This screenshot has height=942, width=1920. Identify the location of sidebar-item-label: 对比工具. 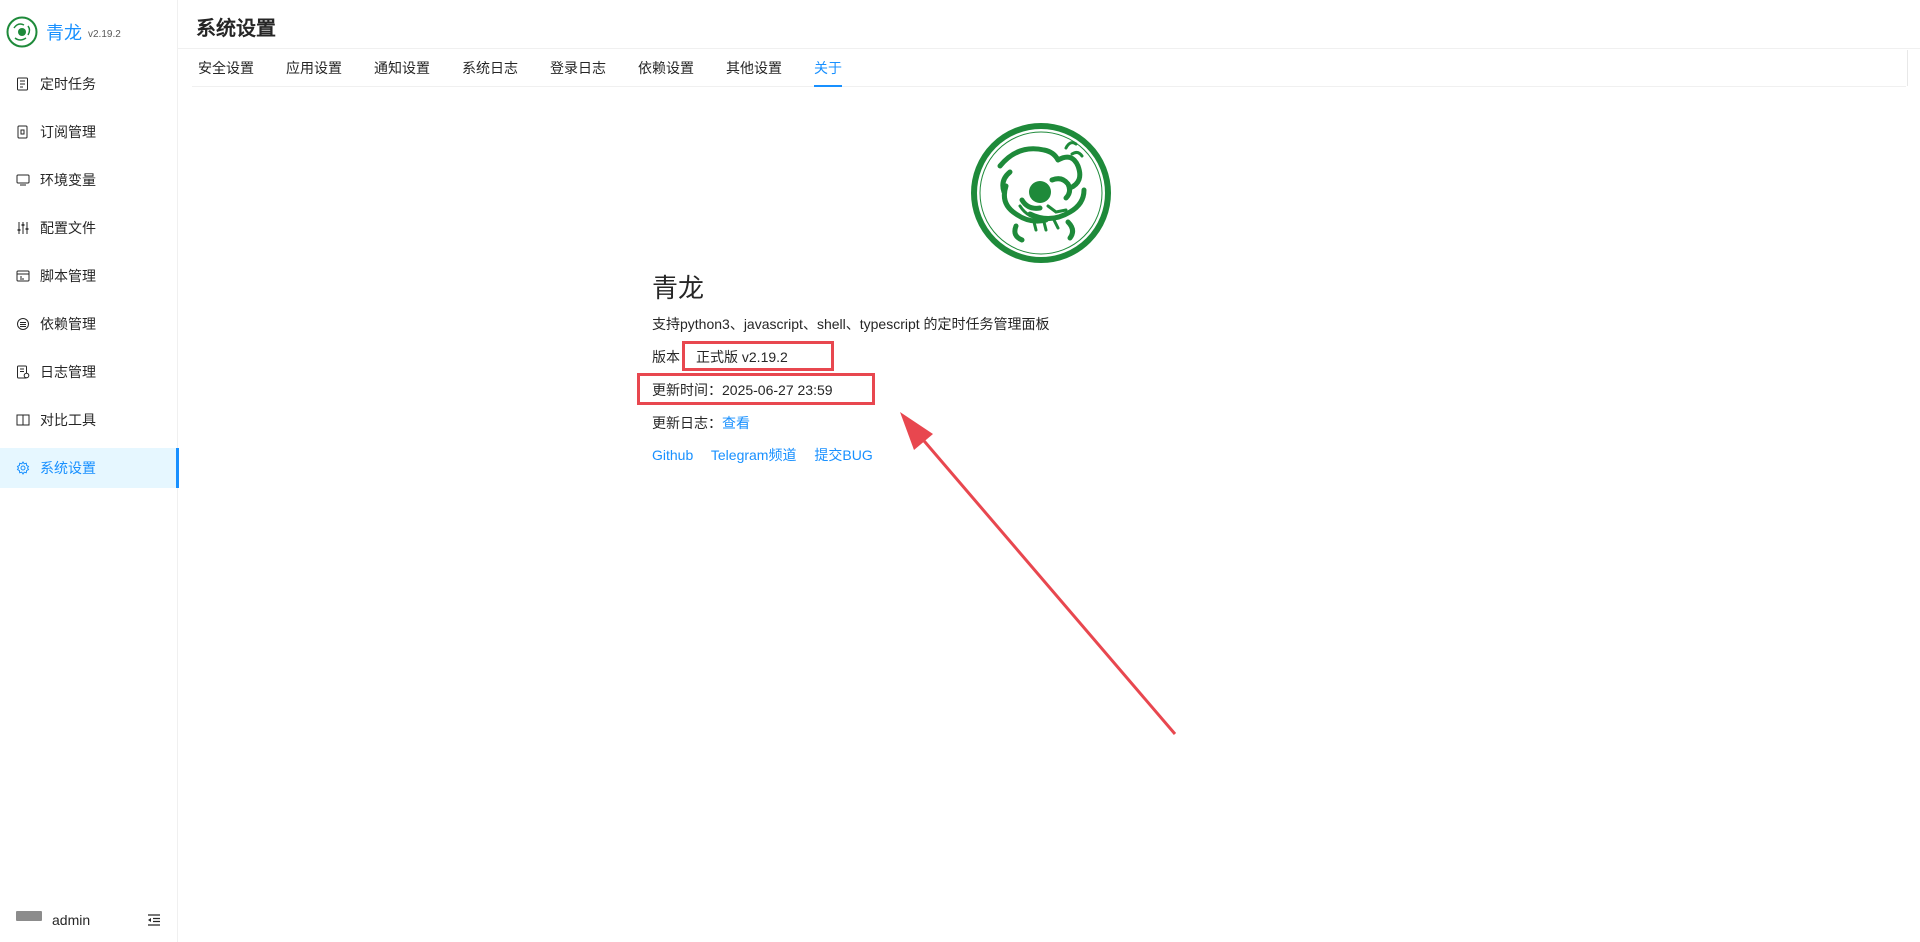
(68, 420).